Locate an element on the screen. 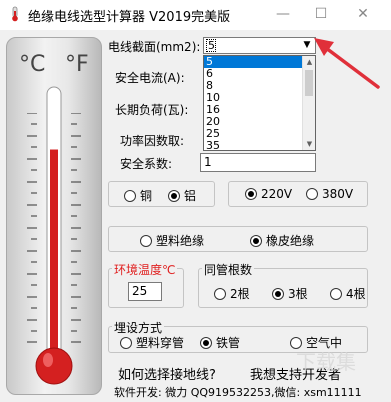 The height and width of the screenshot is (402, 391). plastic-insulation-radio-dot is located at coordinates (146, 240).